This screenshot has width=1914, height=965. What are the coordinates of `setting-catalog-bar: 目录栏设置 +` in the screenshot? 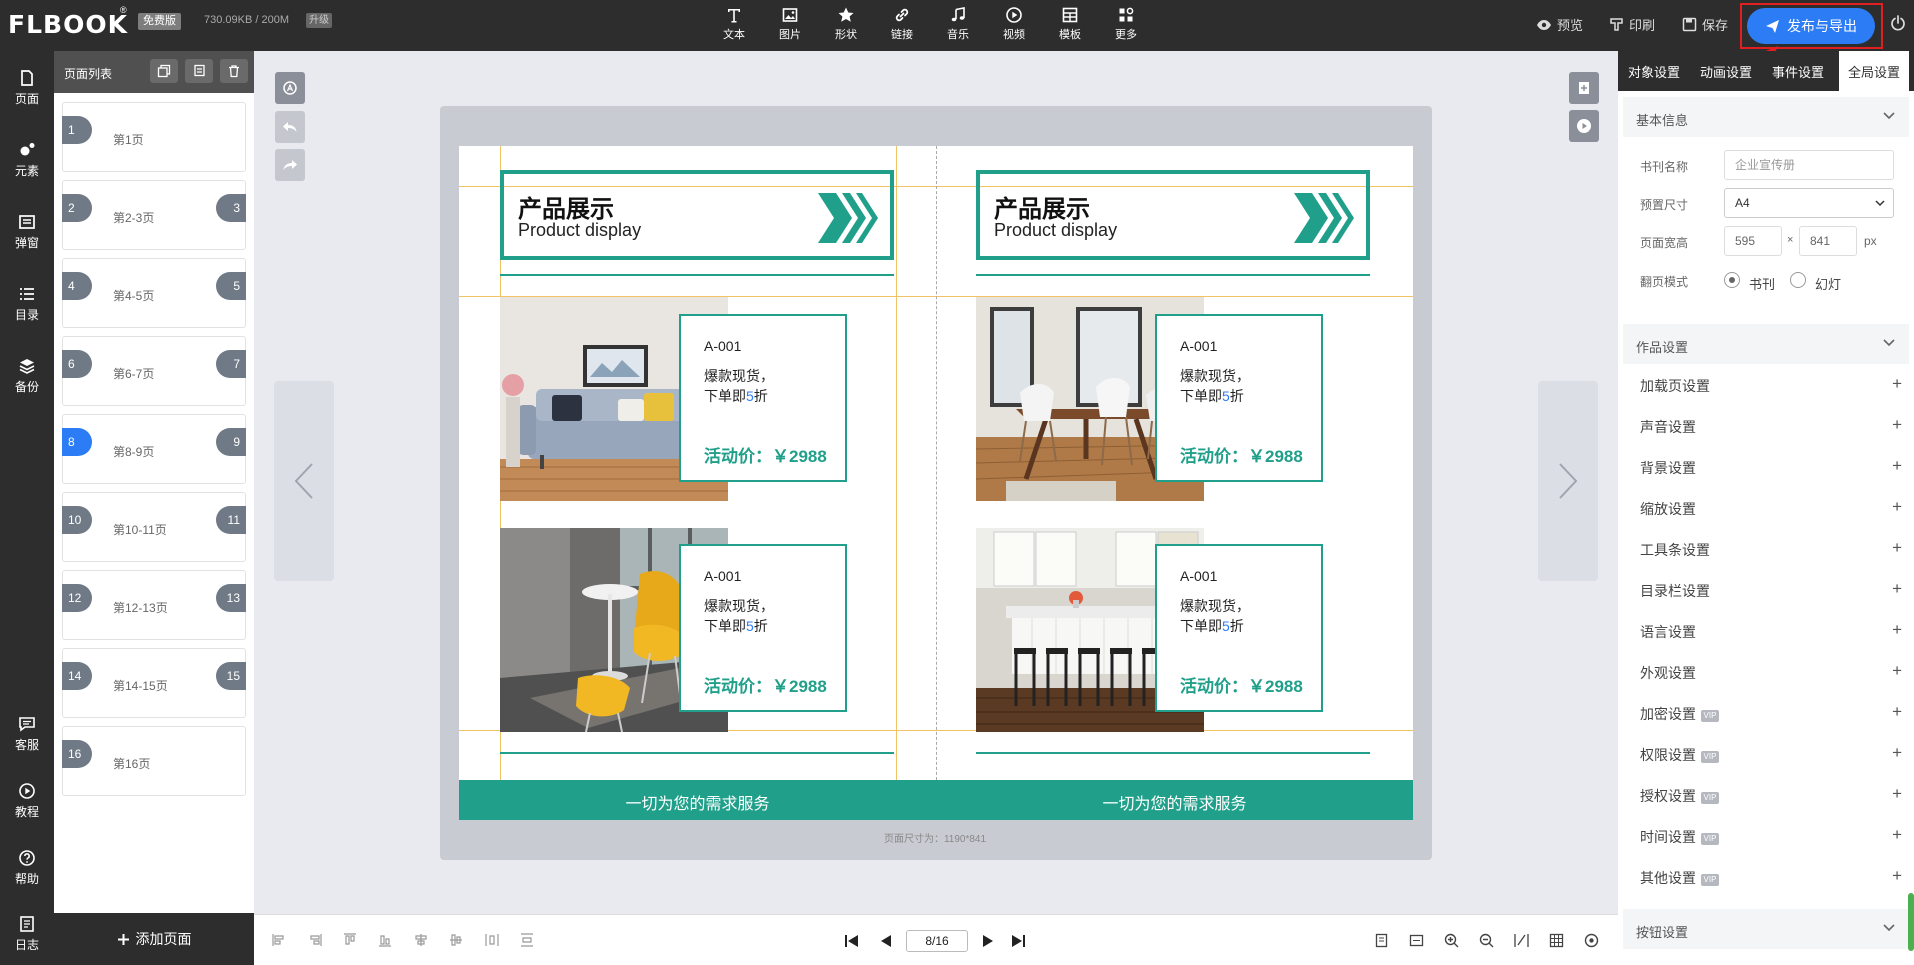 It's located at (1771, 590).